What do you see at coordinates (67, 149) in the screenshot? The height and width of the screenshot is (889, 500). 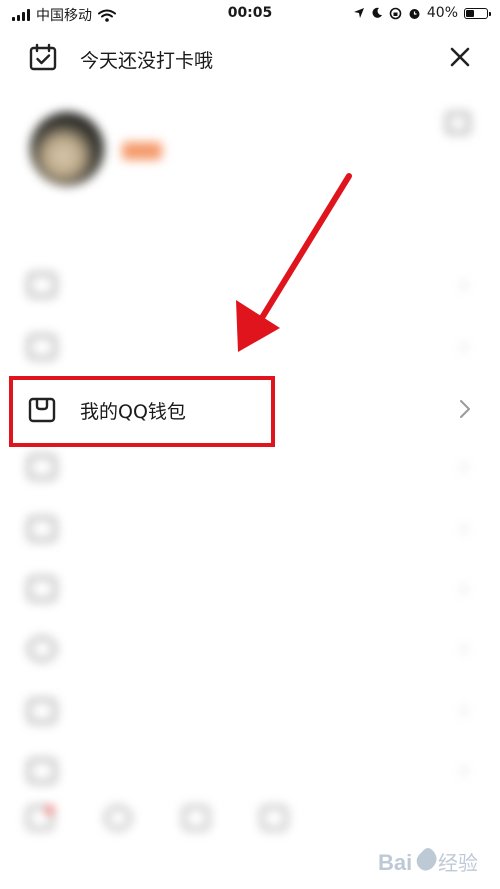 I see `avatar` at bounding box center [67, 149].